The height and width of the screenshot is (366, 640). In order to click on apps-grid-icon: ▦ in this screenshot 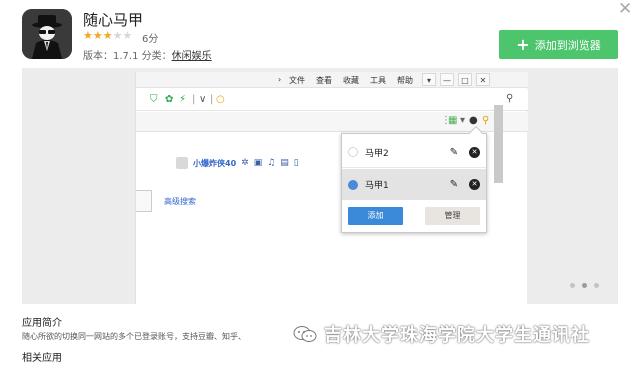, I will do `click(452, 121)`.